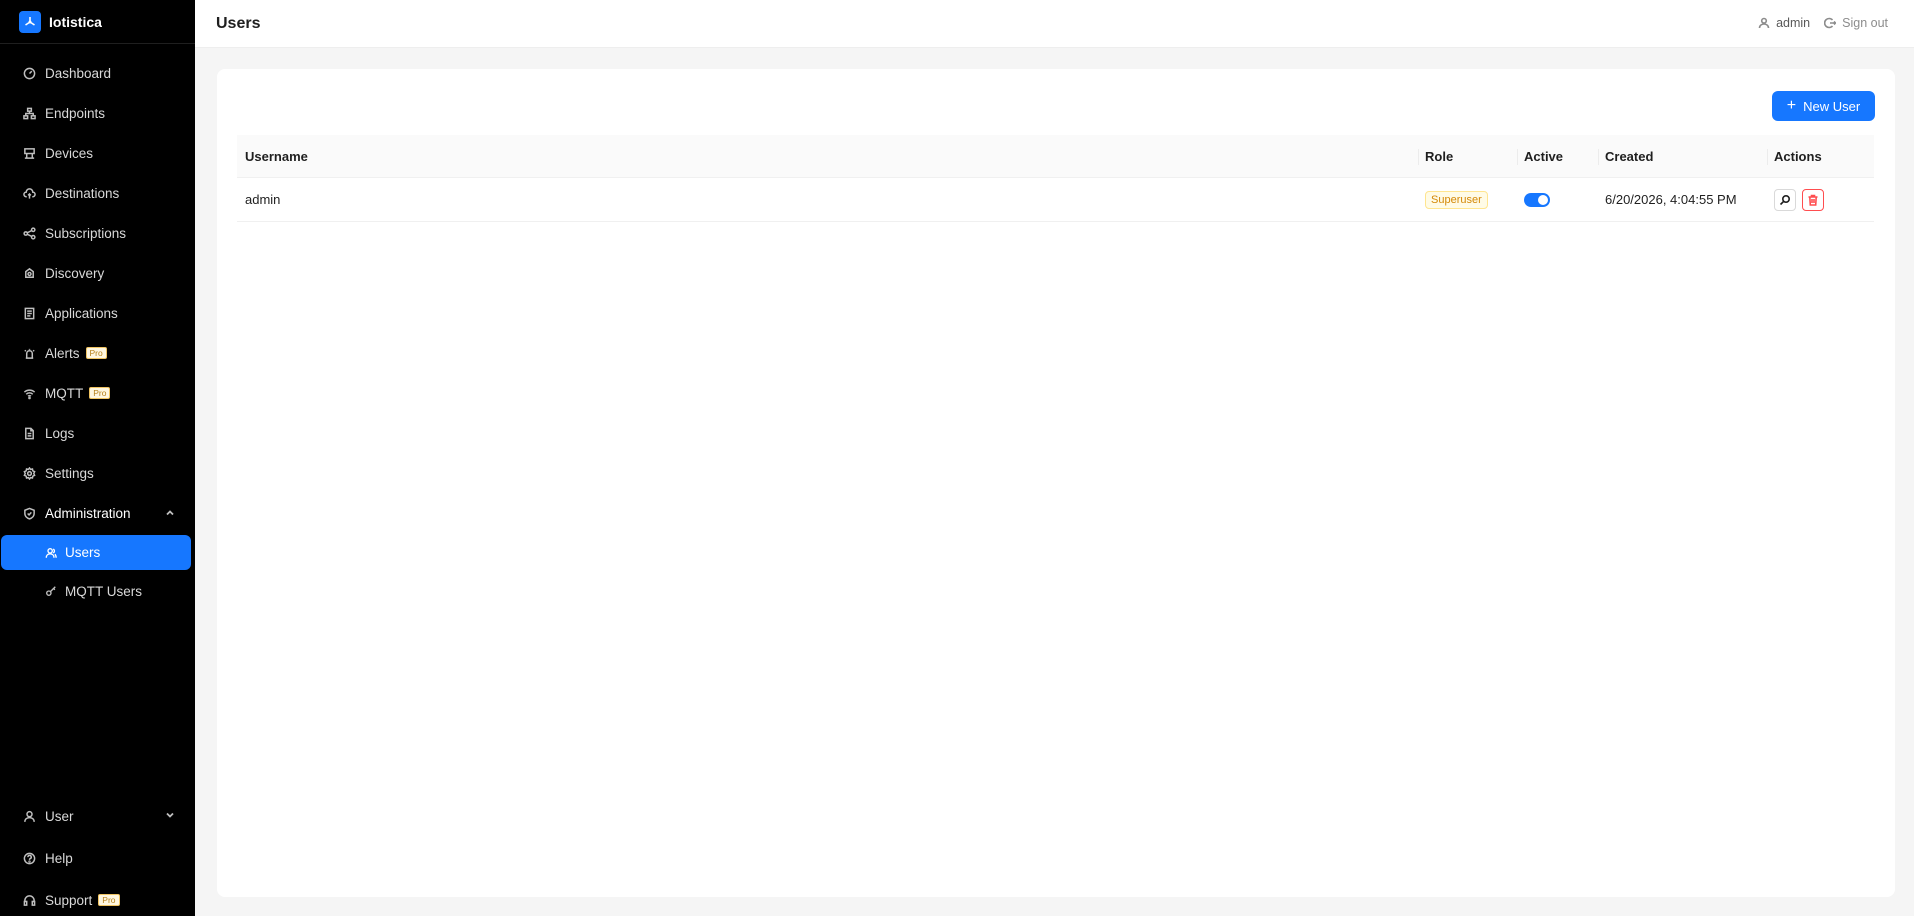 The height and width of the screenshot is (916, 1914). Describe the element at coordinates (238, 23) in the screenshot. I see `page-title: Users` at that location.